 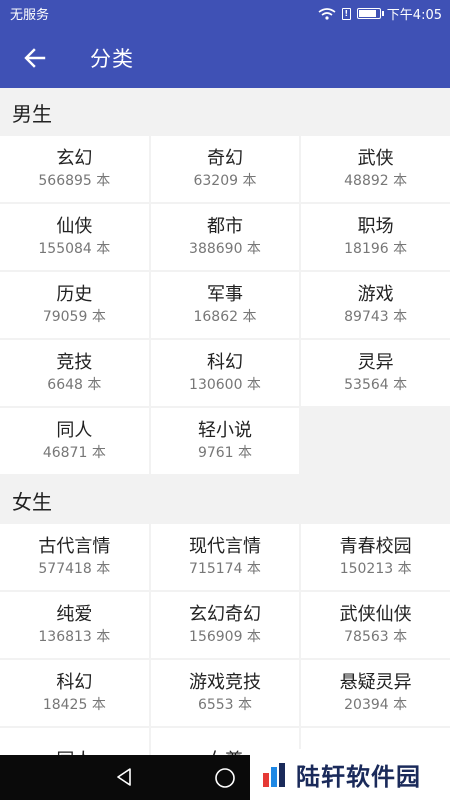 I want to click on empty-cell, so click(x=375, y=441).